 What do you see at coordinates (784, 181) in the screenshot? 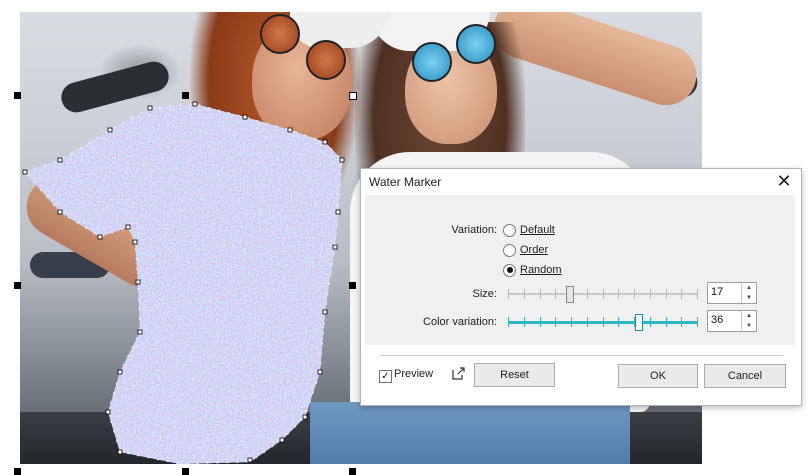
I see `close-icon: ✕` at bounding box center [784, 181].